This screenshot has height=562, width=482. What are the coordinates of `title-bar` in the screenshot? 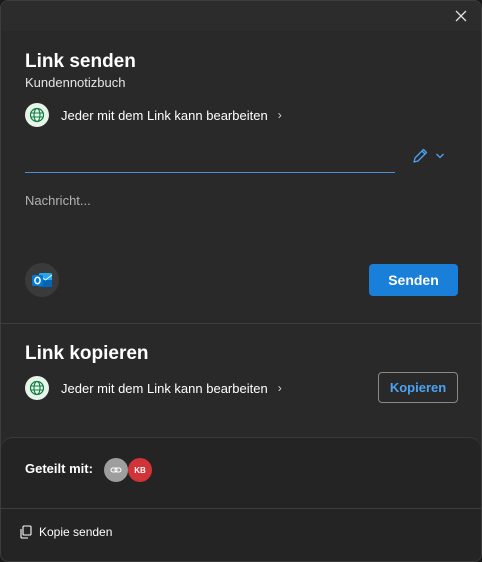 It's located at (241, 16).